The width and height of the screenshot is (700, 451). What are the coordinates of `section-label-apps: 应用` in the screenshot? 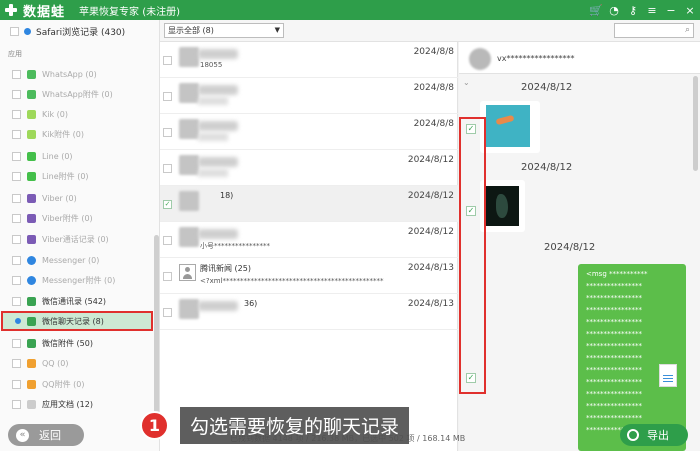 It's located at (15, 54).